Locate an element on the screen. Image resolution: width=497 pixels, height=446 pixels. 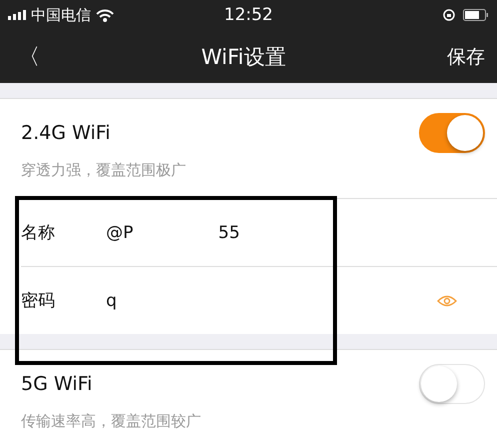
wifi-icon is located at coordinates (105, 15).